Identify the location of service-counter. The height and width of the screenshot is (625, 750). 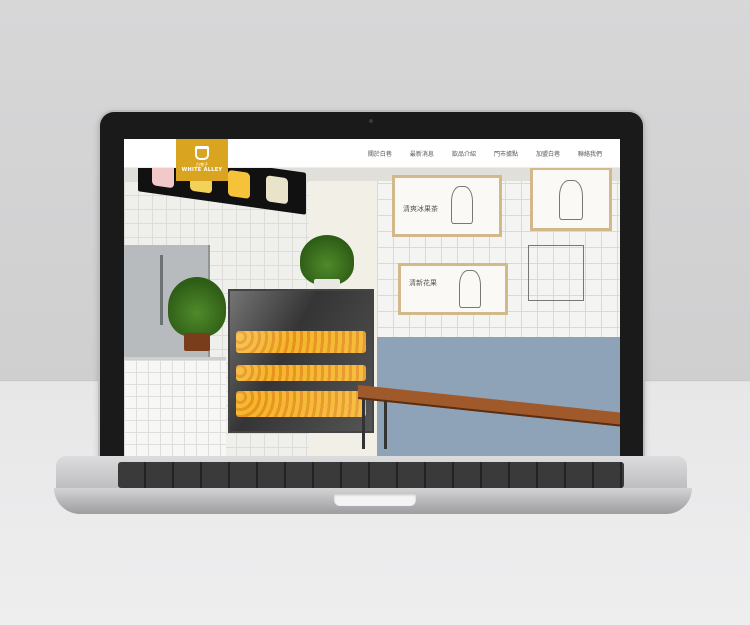
(175, 408).